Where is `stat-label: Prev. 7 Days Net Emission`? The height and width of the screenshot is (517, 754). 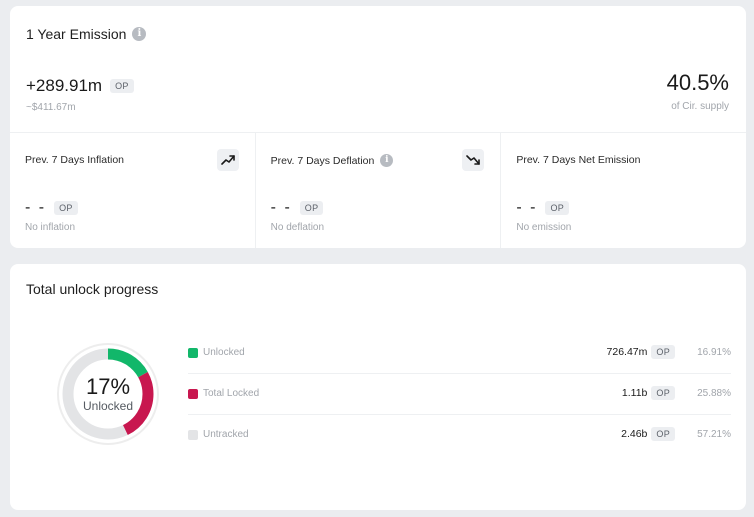
stat-label: Prev. 7 Days Net Emission is located at coordinates (578, 160).